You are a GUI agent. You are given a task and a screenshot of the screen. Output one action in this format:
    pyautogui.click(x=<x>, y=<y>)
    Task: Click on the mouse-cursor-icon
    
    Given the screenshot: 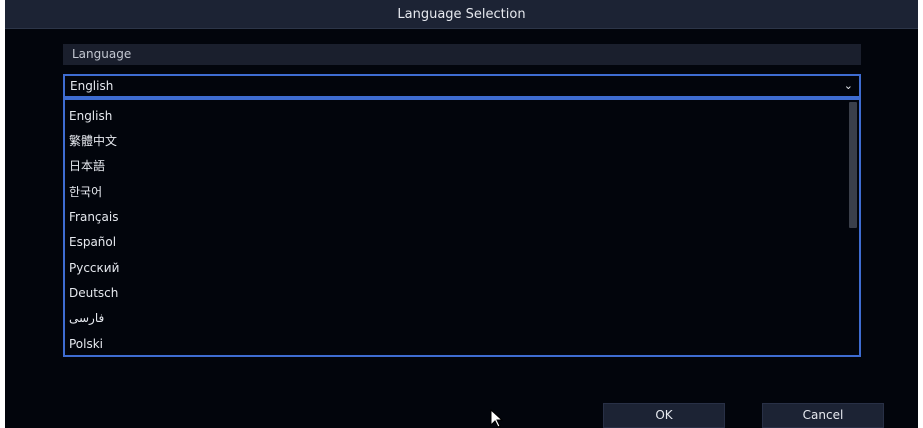 What is the action you would take?
    pyautogui.click(x=497, y=418)
    